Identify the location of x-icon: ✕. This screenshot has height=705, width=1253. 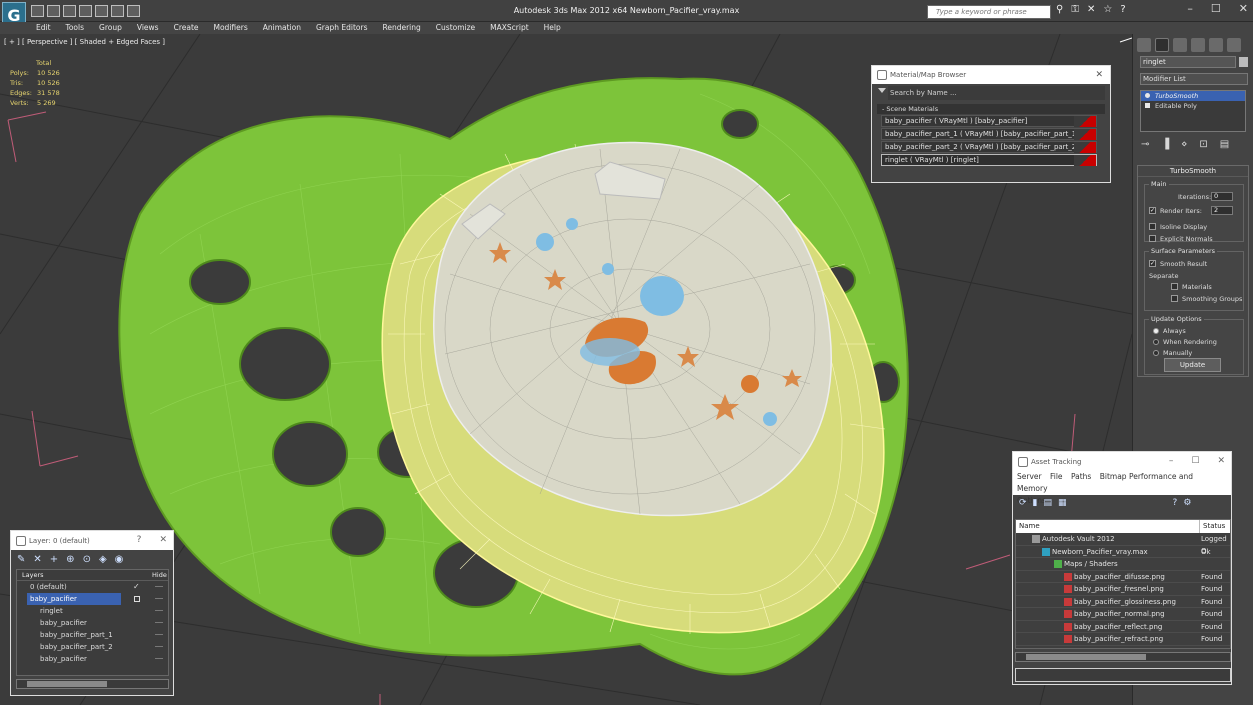
(1091, 9).